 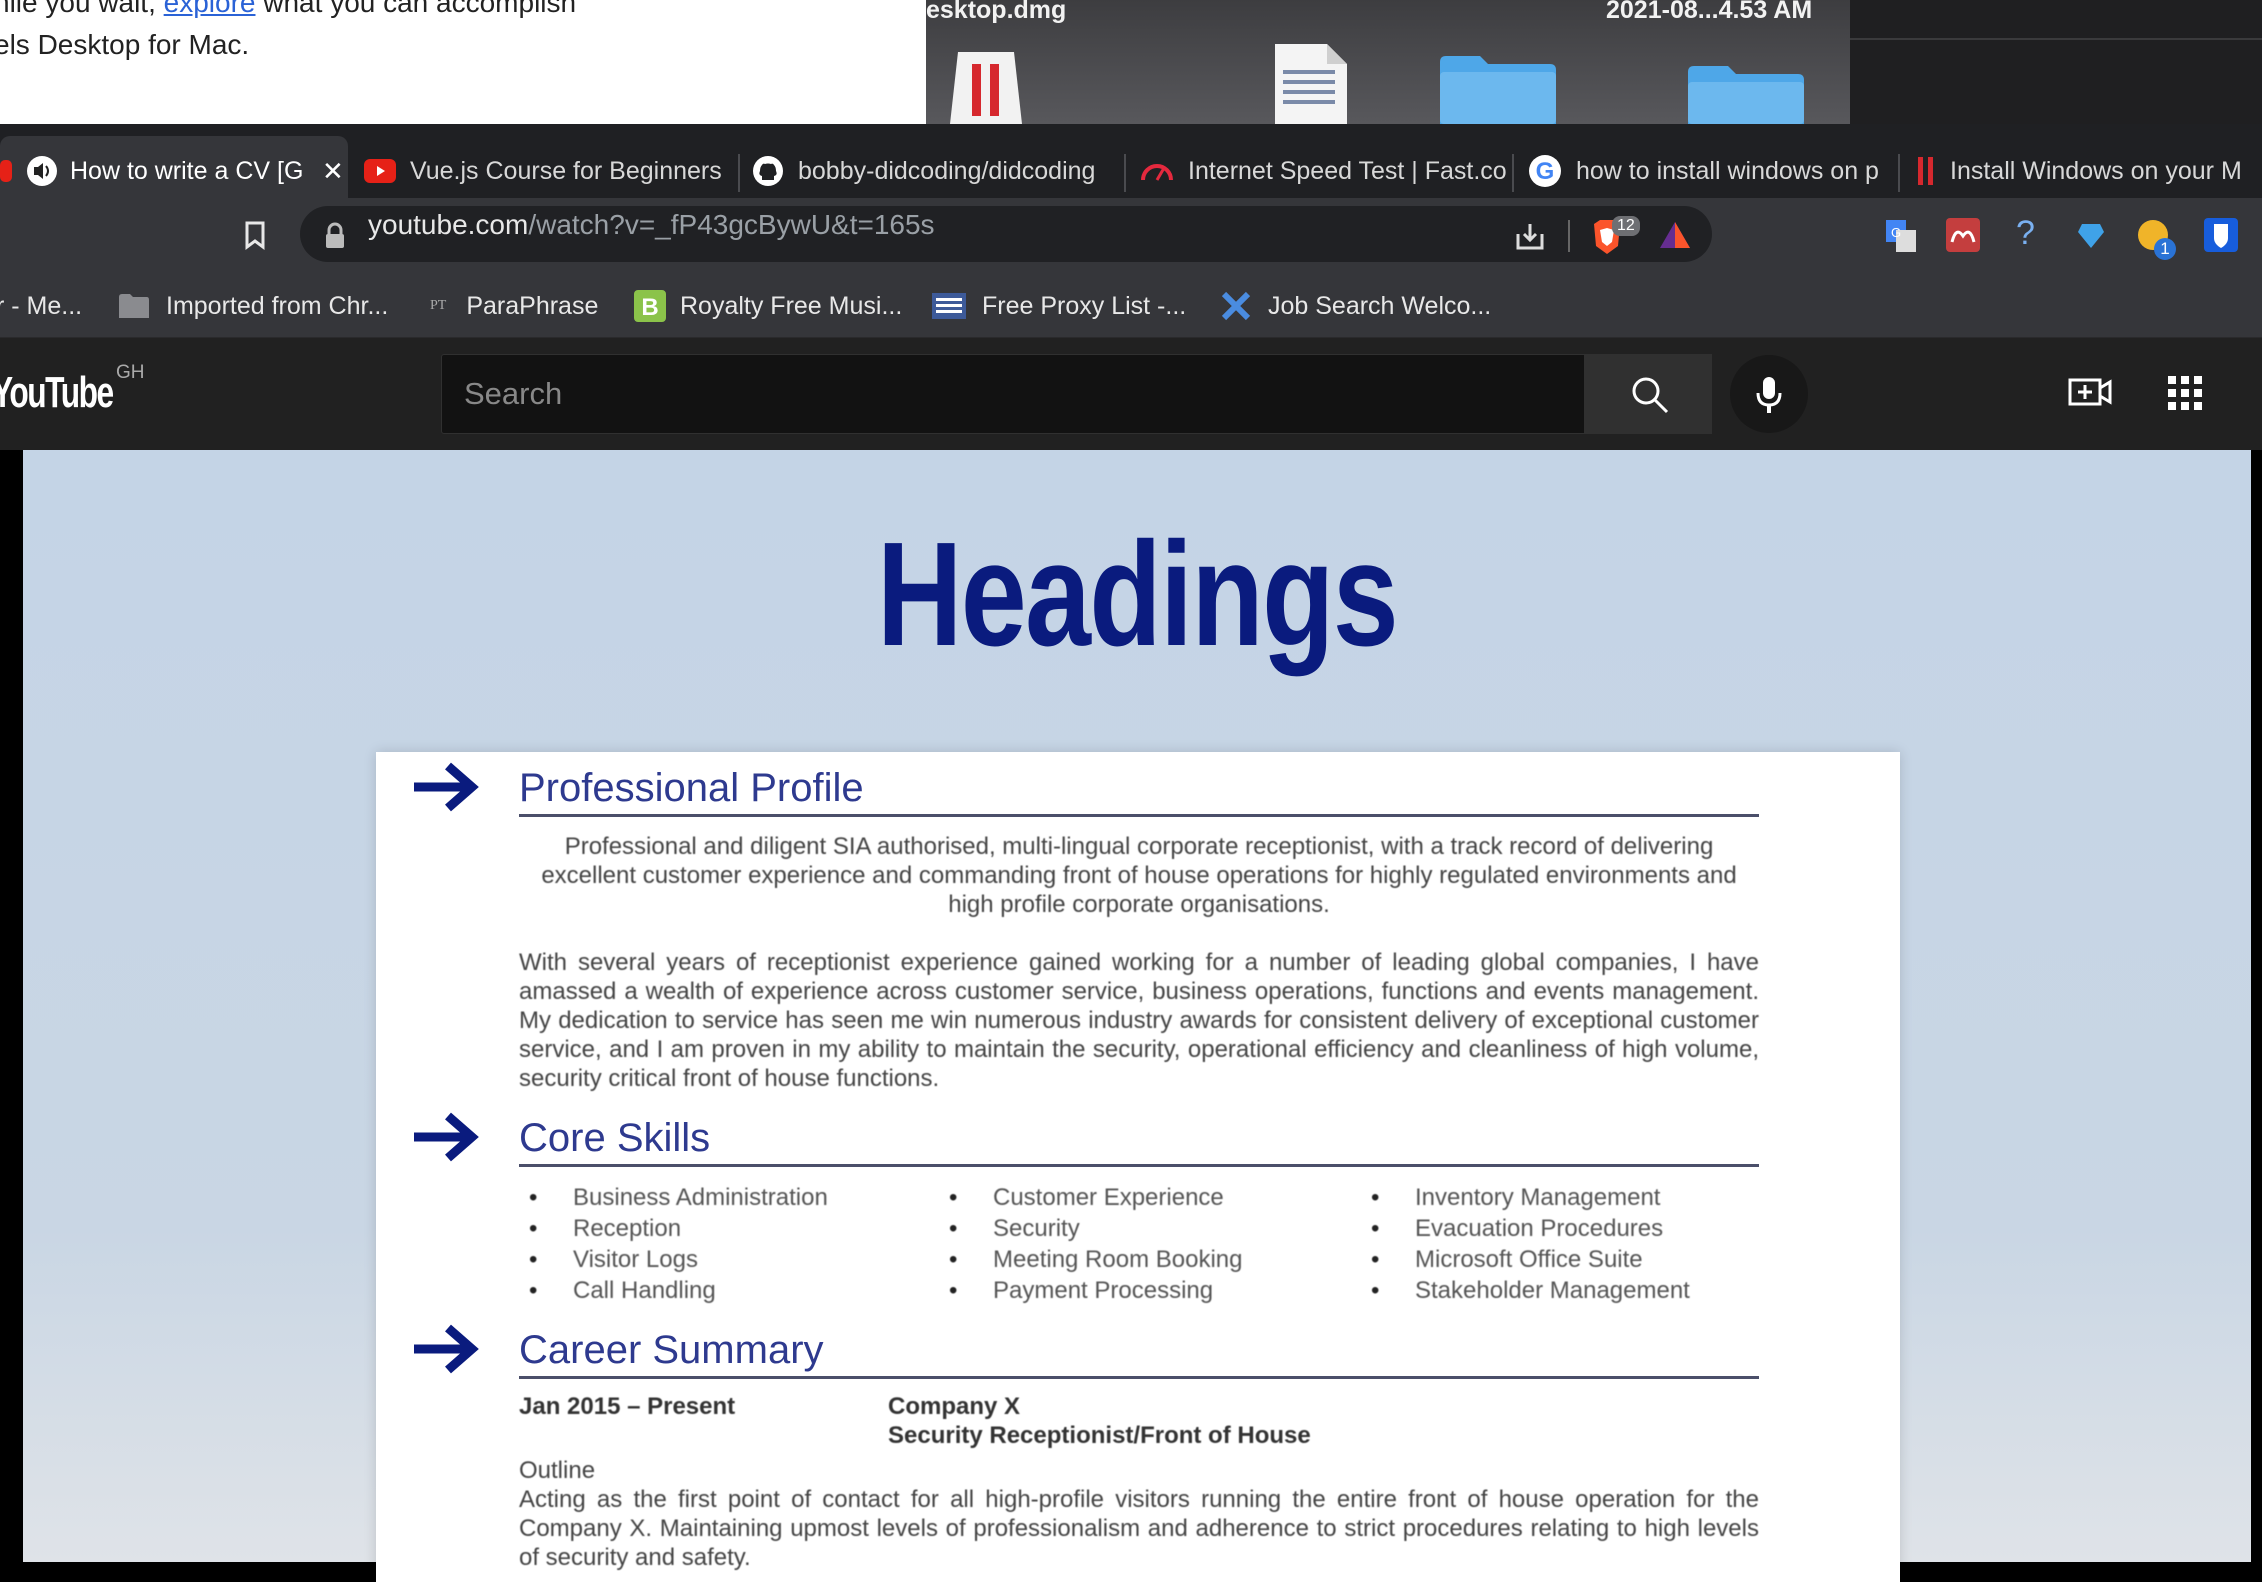 I want to click on gem-extension-icon, so click(x=2091, y=235).